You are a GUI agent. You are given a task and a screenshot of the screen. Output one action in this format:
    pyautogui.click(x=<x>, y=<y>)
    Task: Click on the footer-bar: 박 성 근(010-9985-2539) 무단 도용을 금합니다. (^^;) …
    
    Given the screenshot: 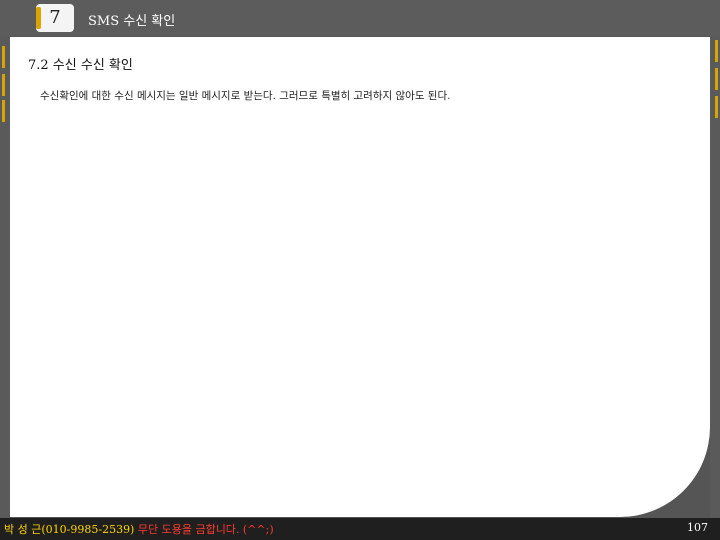 What is the action you would take?
    pyautogui.click(x=360, y=529)
    